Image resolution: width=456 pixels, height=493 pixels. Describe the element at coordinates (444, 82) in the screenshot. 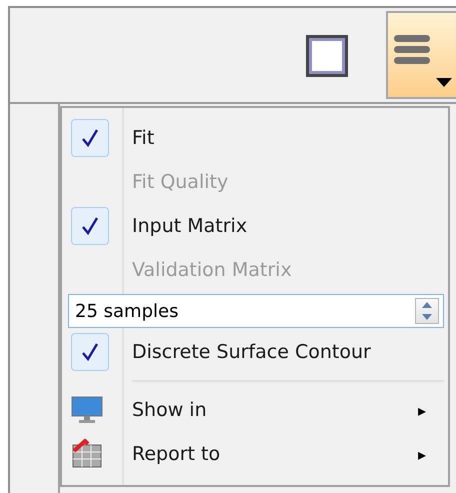

I see `caret-icon` at that location.